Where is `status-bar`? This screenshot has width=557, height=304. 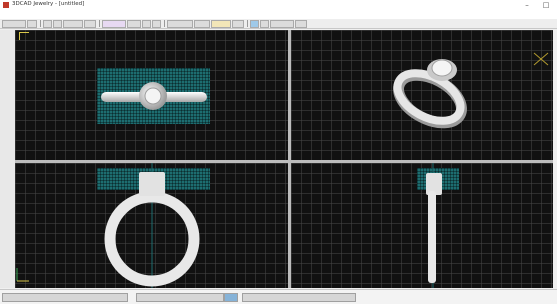
status-bar is located at coordinates (278, 296).